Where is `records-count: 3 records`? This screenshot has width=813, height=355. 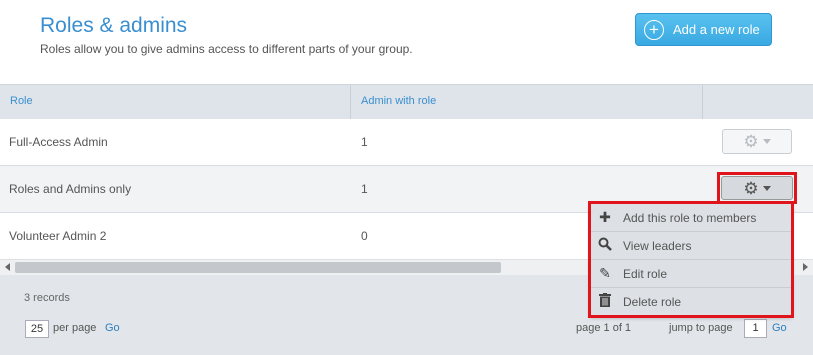 records-count: 3 records is located at coordinates (47, 298).